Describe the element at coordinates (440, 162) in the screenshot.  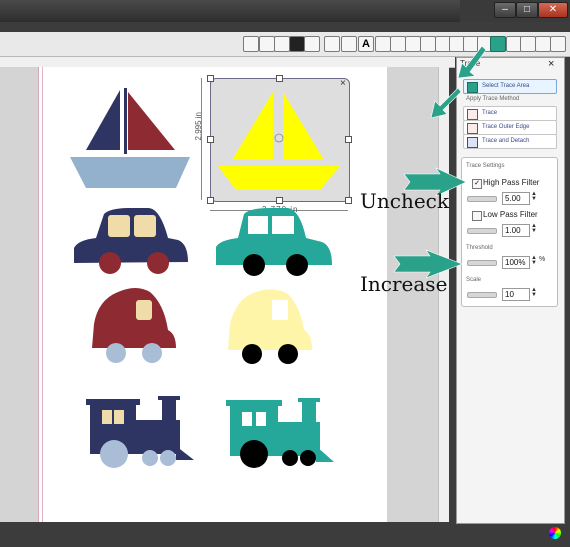
I see `annotation-arrows` at that location.